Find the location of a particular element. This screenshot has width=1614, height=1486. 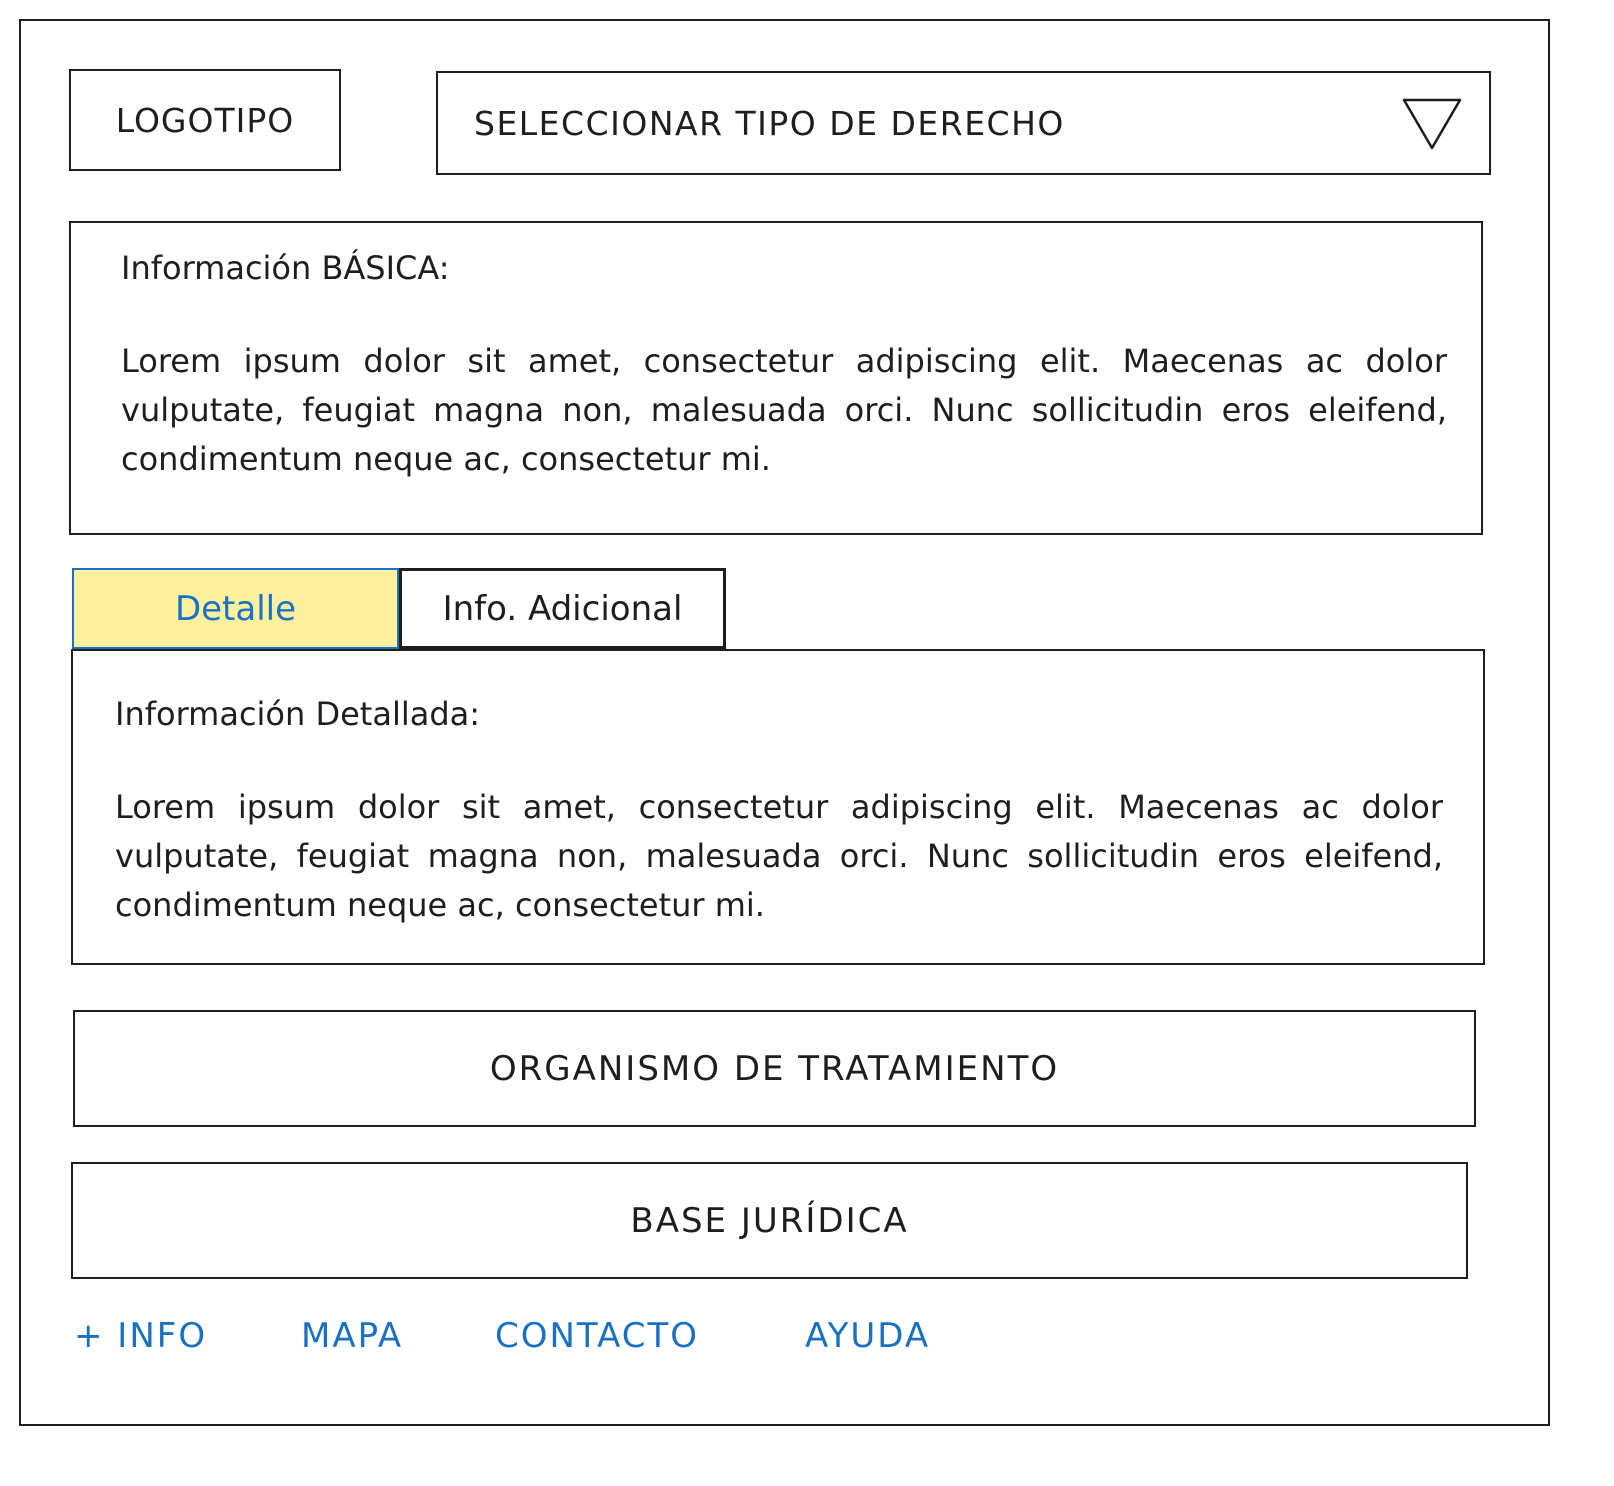

tab-info-adicional-label: Info. Adicional is located at coordinates (562, 608).